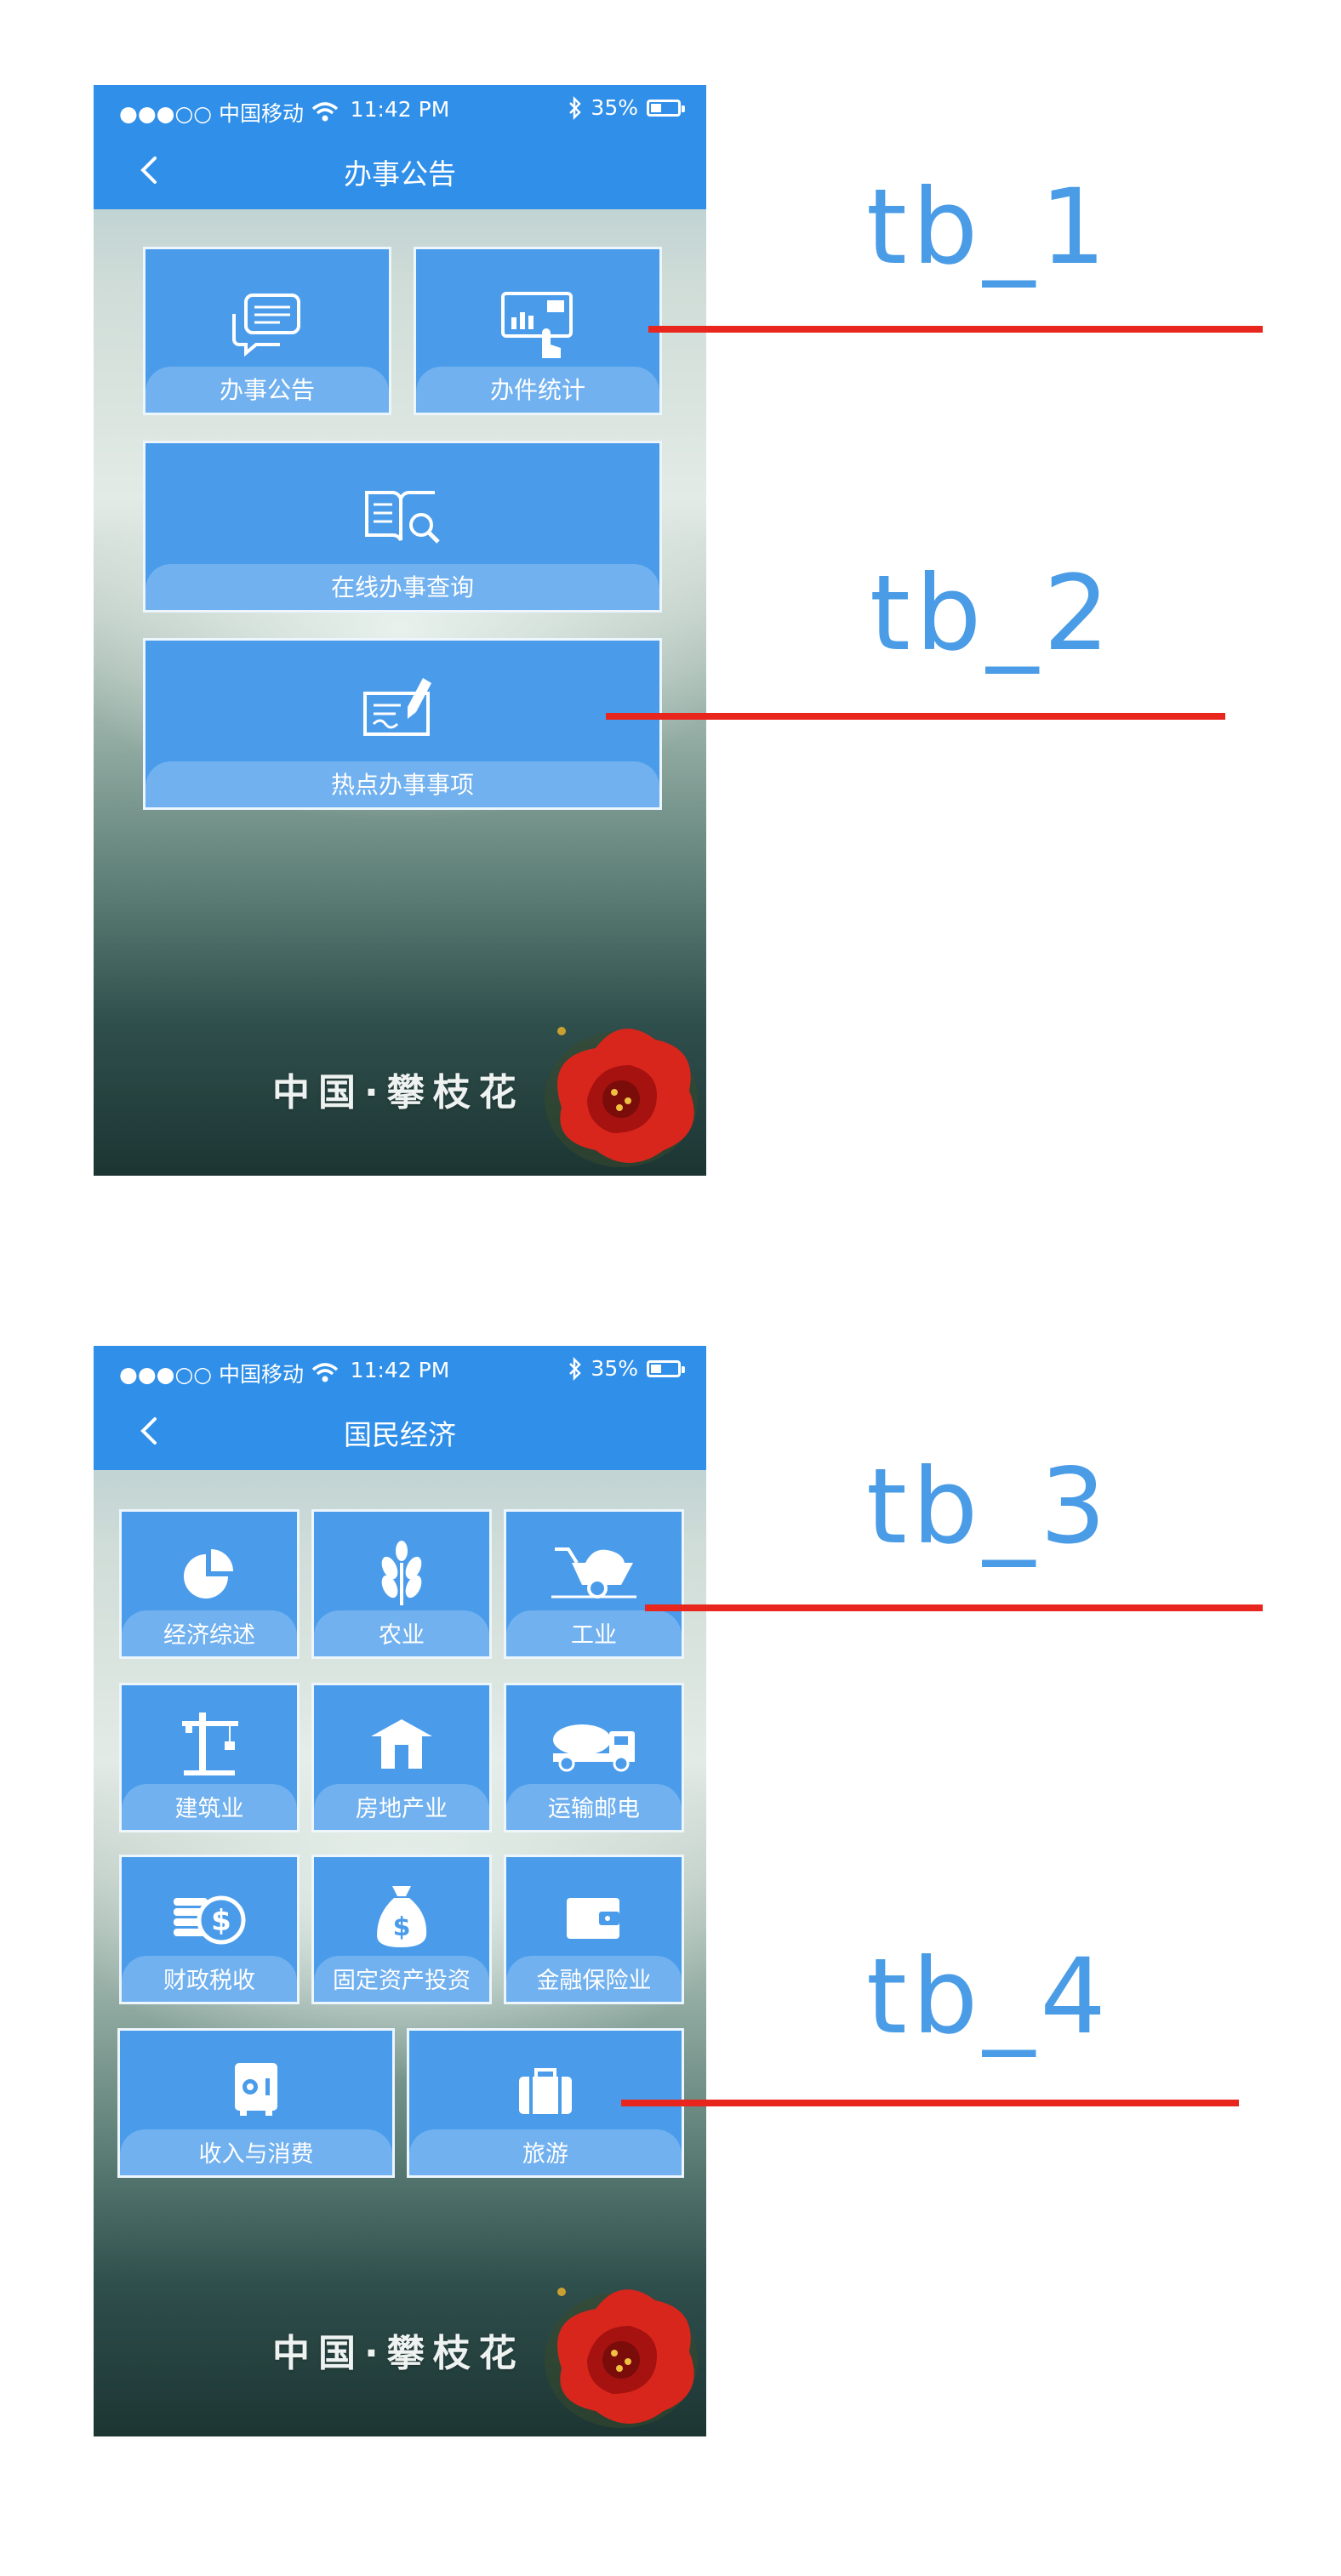 This screenshot has width=1341, height=2576. What do you see at coordinates (256, 2154) in the screenshot?
I see `tile-label: 收入与消费` at bounding box center [256, 2154].